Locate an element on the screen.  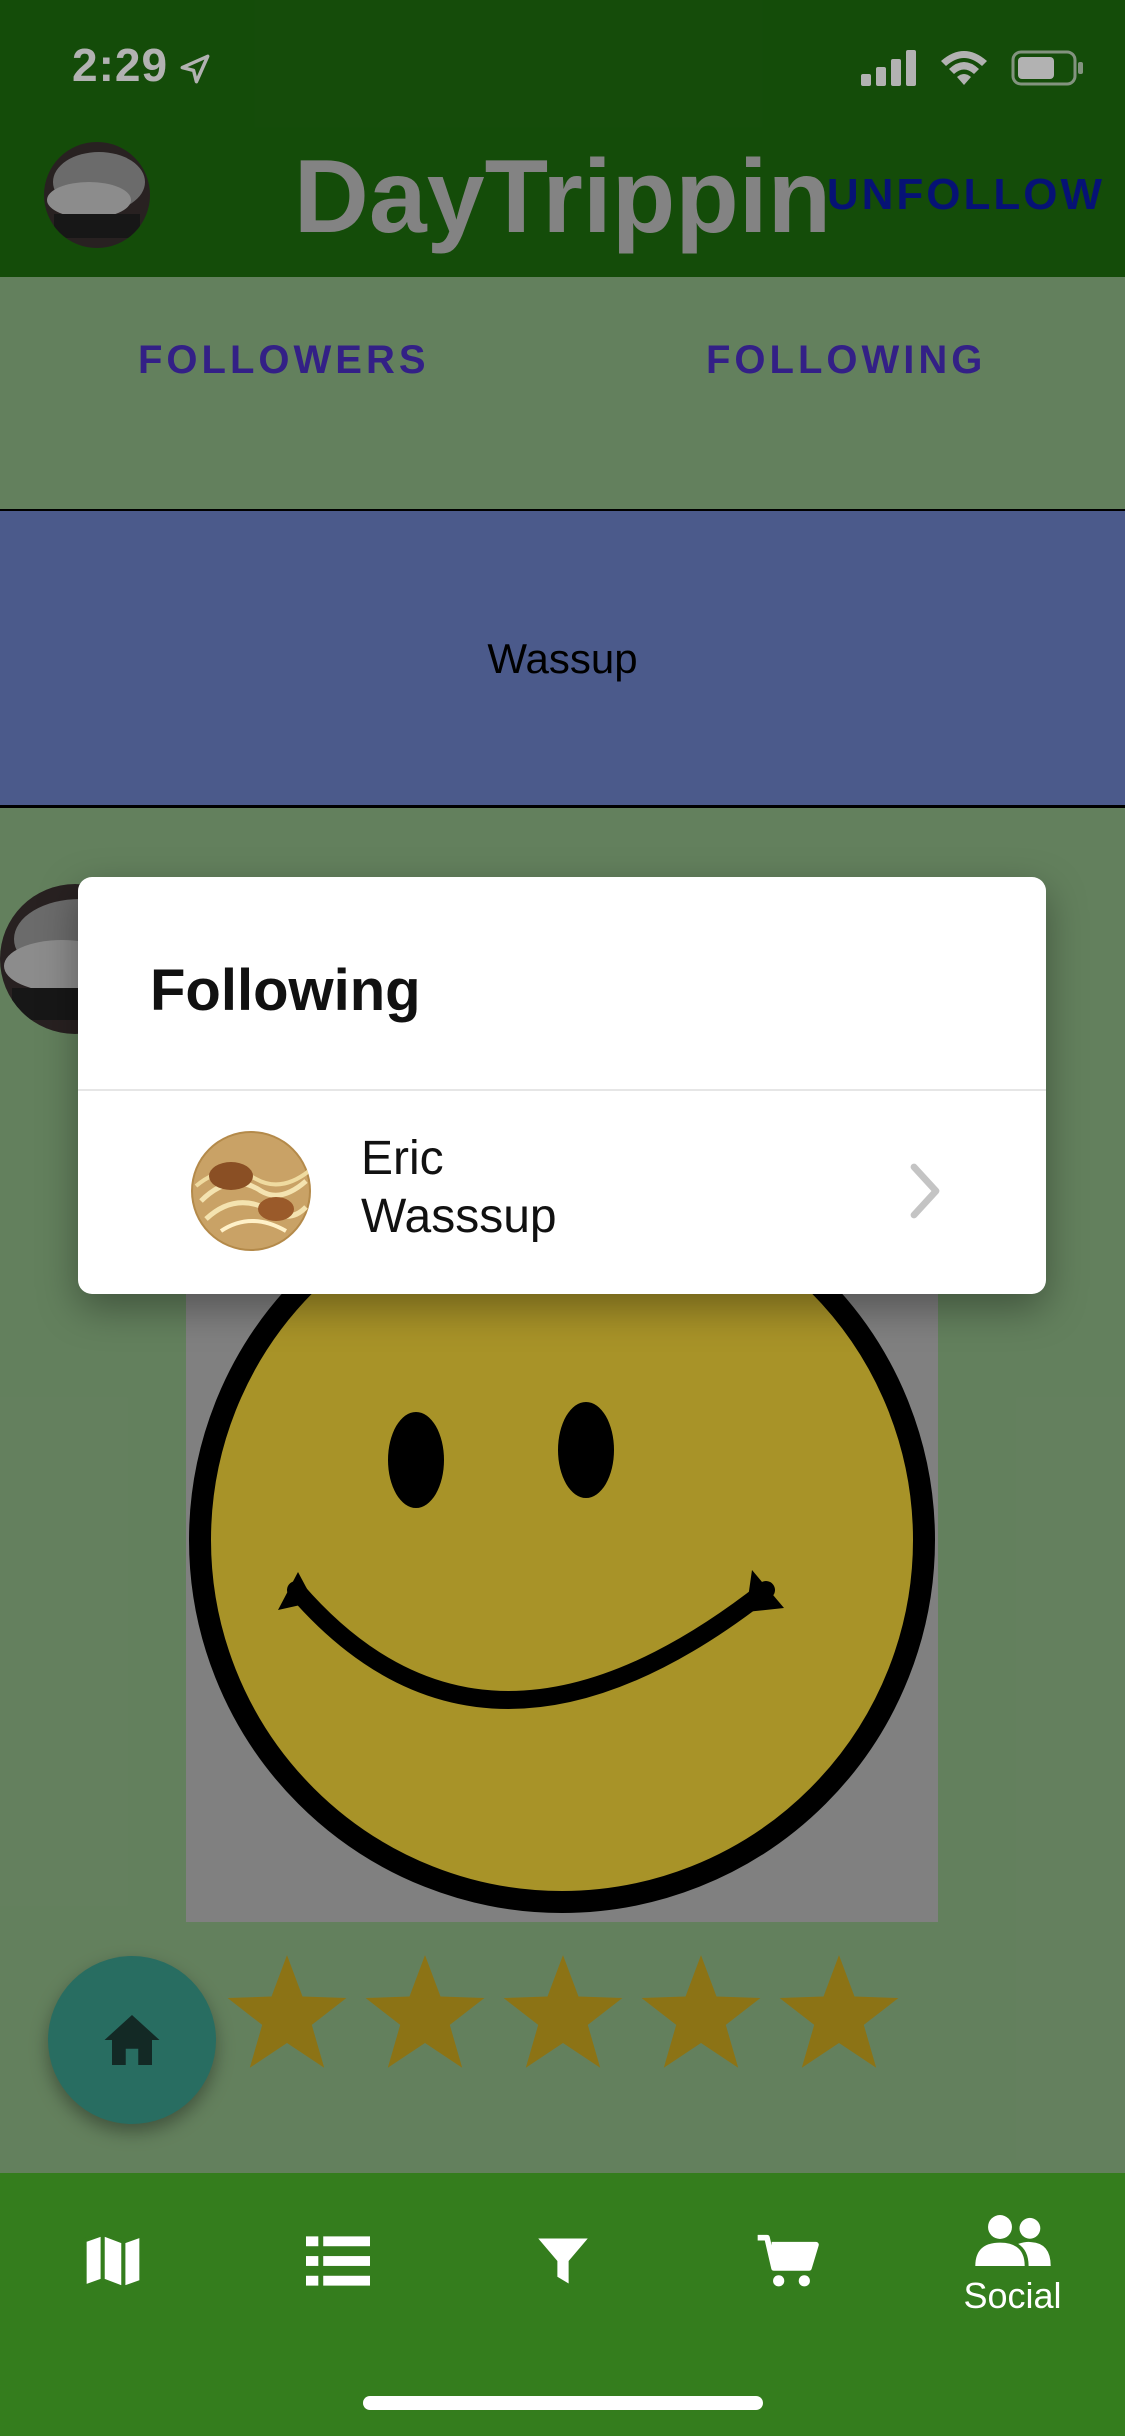
chevron-right-icon is located at coordinates (925, 1191).